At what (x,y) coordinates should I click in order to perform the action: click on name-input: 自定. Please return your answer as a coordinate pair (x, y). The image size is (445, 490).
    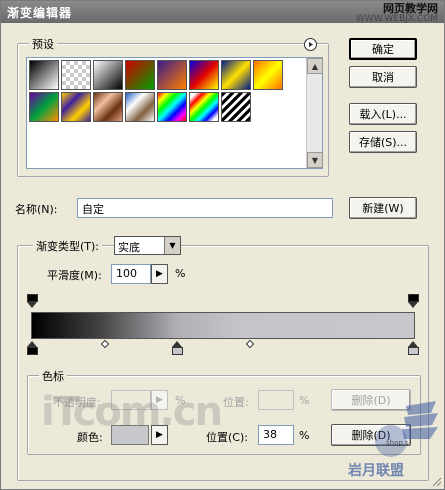
    Looking at the image, I should click on (205, 208).